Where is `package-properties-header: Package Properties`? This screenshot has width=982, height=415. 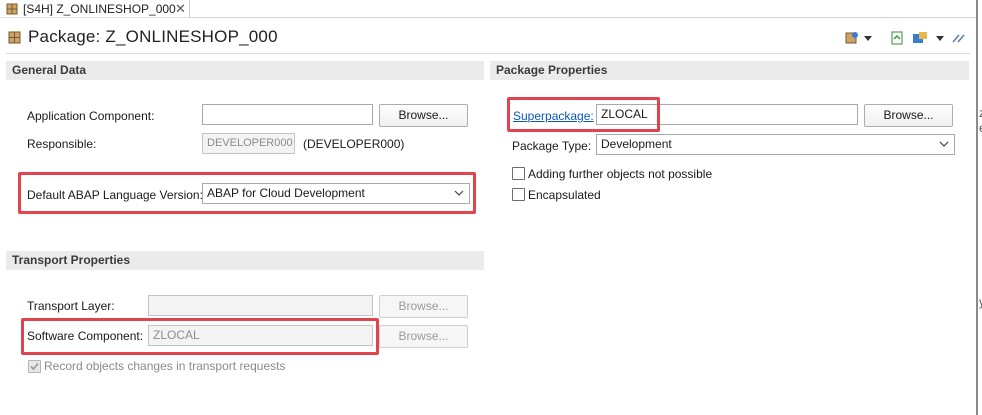
package-properties-header: Package Properties is located at coordinates (729, 70).